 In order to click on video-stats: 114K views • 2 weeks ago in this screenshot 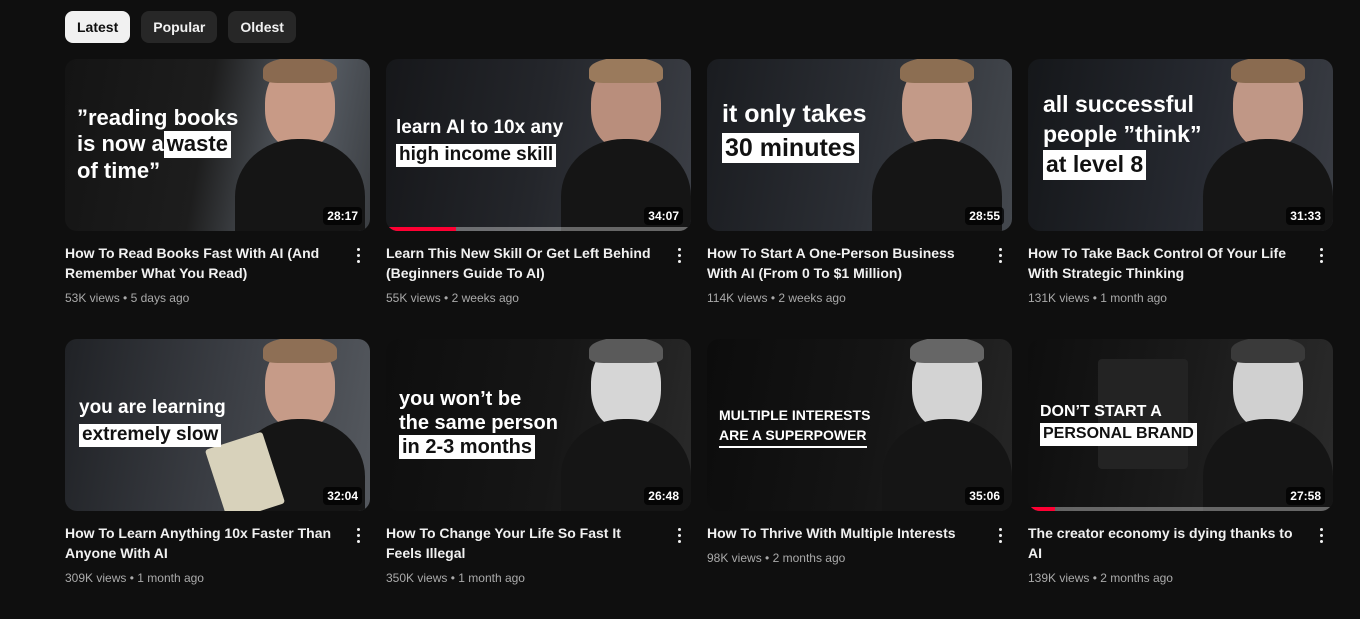, I will do `click(842, 298)`.